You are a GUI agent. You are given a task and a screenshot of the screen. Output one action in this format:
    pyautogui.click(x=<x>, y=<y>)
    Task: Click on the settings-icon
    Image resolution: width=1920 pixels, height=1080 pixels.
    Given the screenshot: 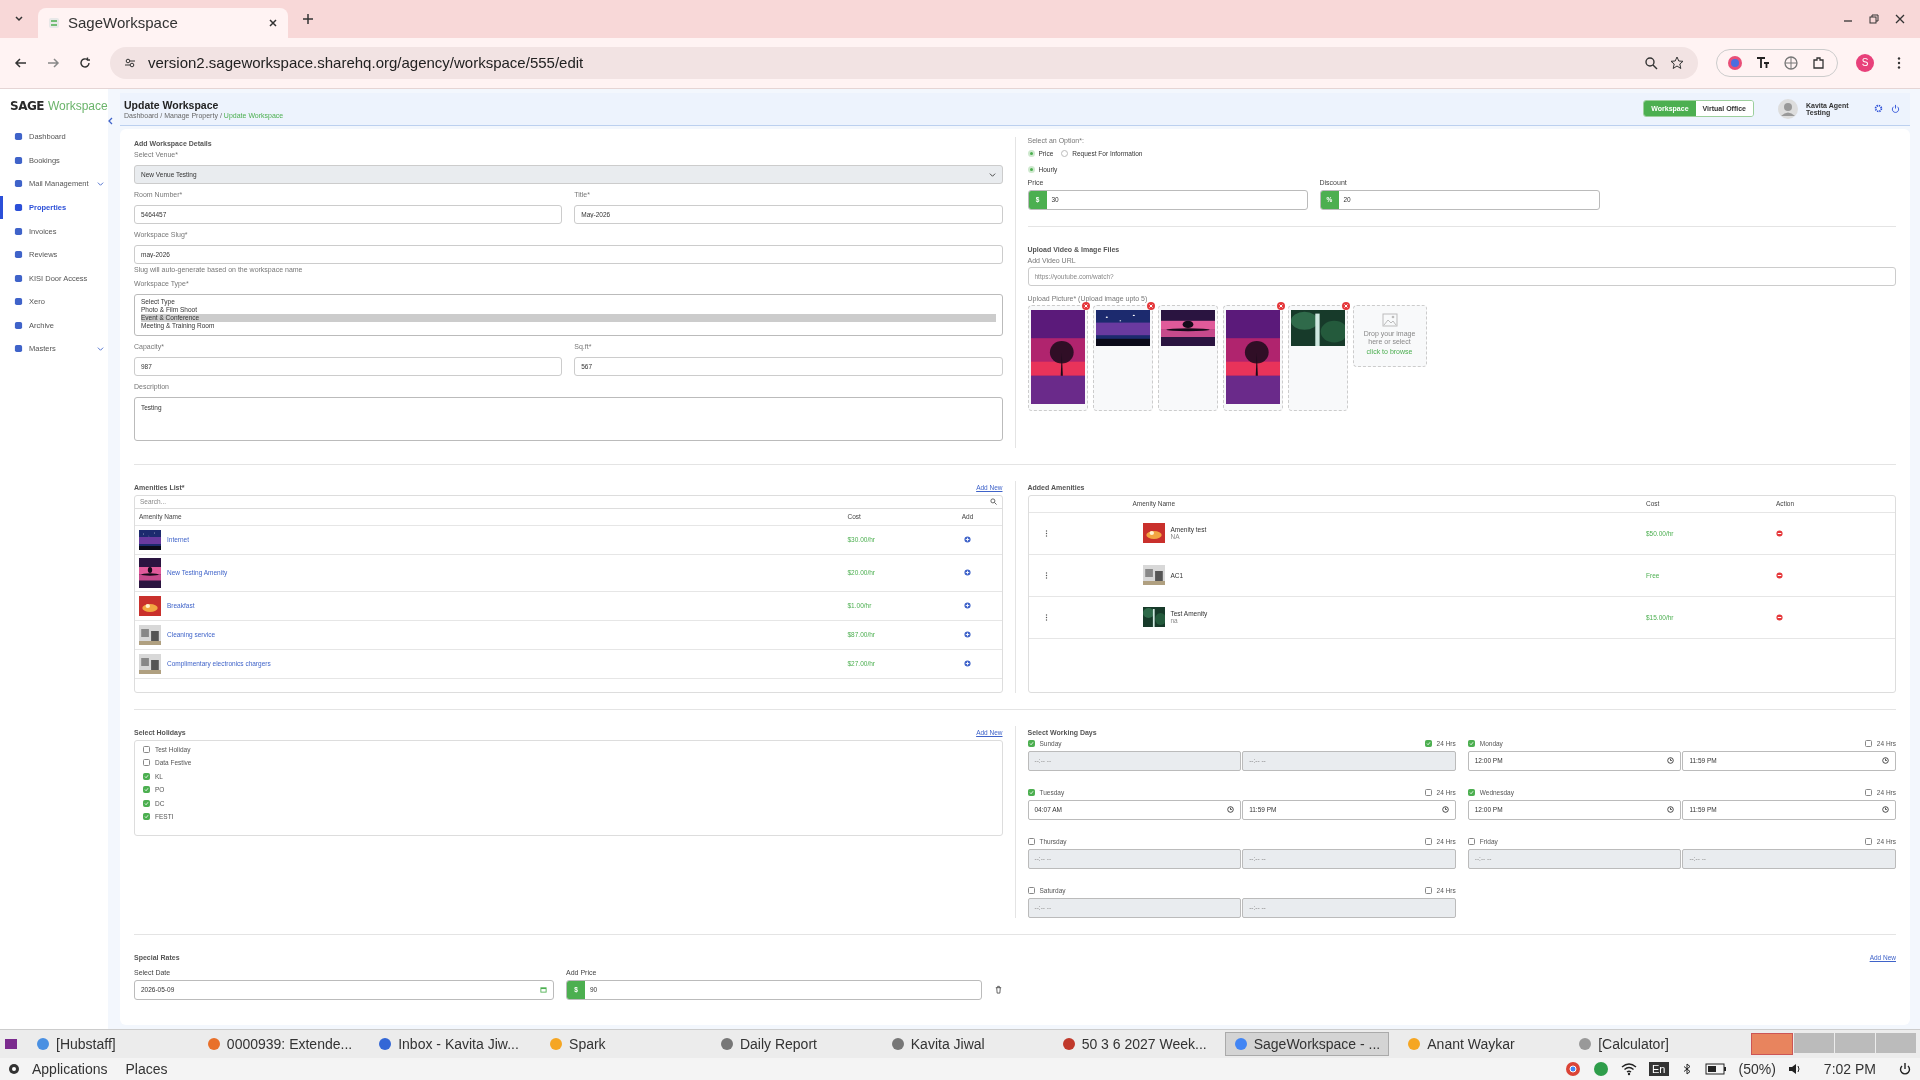 What is the action you would take?
    pyautogui.click(x=1878, y=109)
    